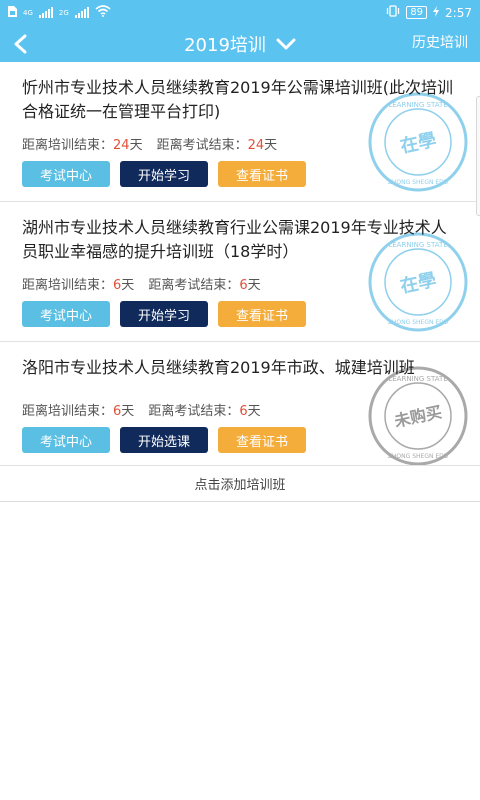 The width and height of the screenshot is (480, 800). I want to click on vibrate-icon, so click(393, 12).